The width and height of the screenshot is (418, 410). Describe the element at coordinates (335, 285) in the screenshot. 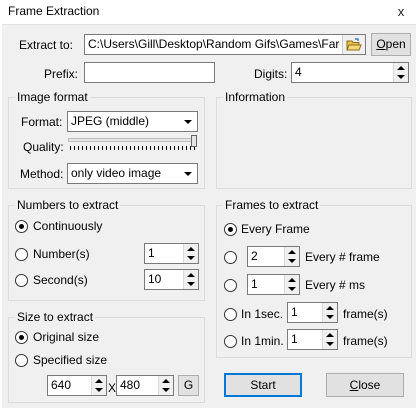

I see `every-n-ms-label: Every # ms` at that location.